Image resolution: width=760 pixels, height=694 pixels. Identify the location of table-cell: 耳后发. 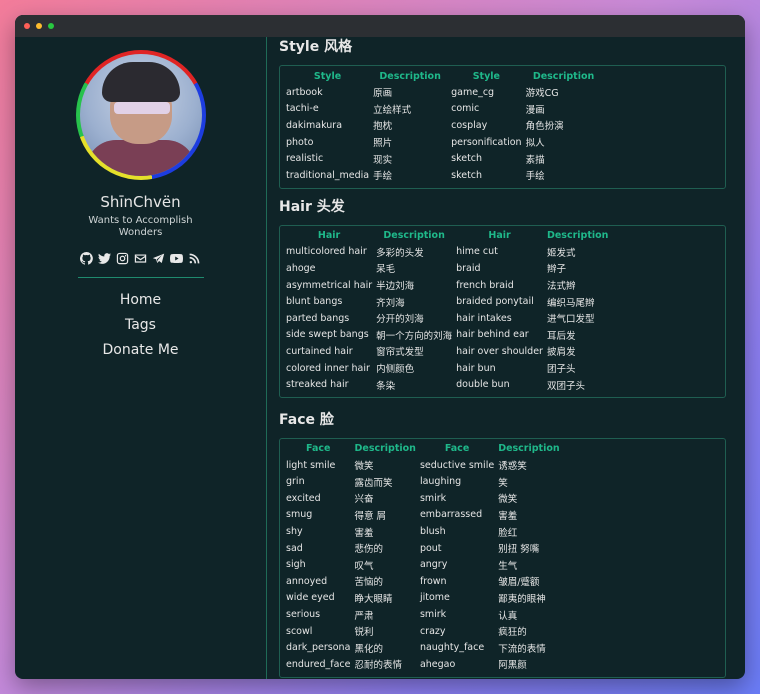
(561, 336).